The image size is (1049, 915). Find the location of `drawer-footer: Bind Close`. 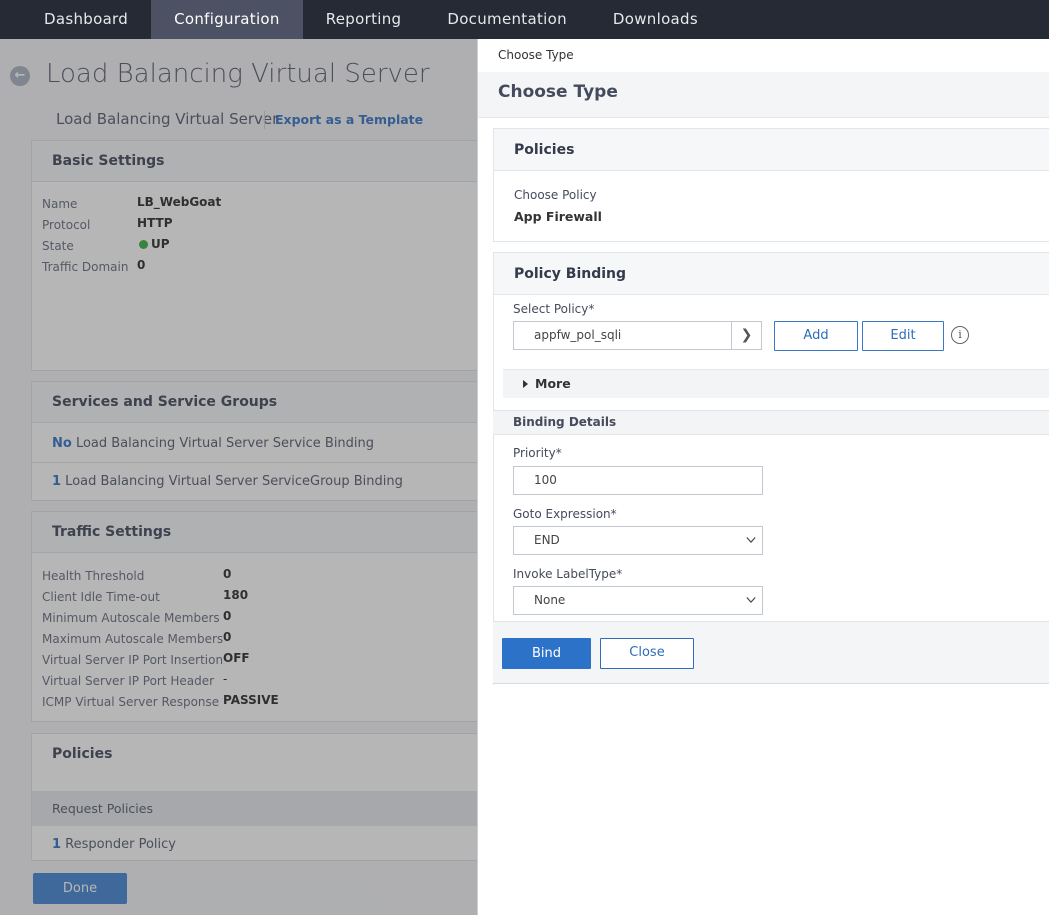

drawer-footer: Bind Close is located at coordinates (771, 652).